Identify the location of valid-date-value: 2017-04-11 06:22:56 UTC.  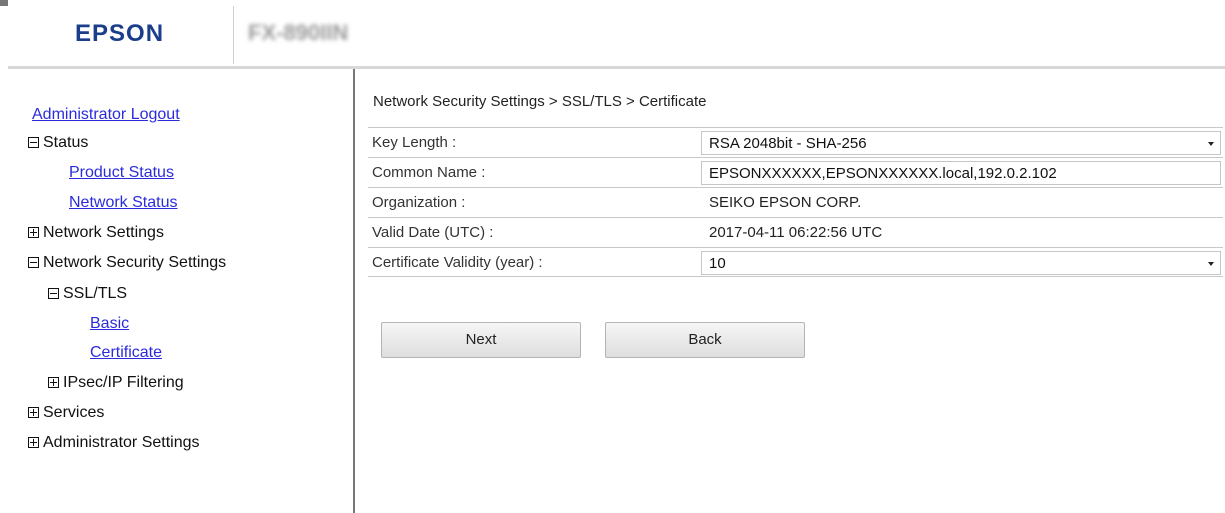
(796, 232).